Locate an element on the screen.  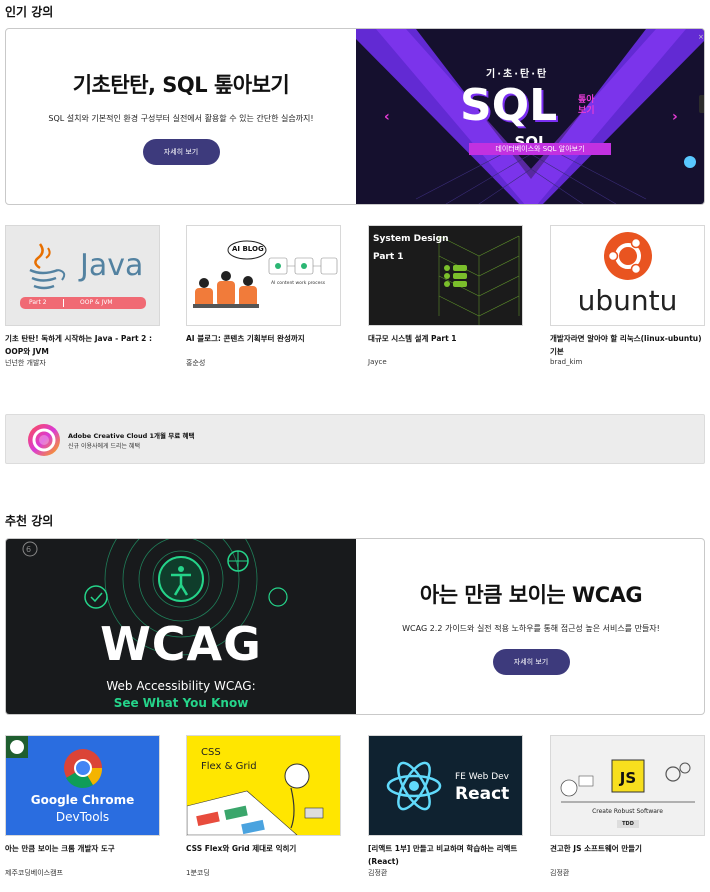
promo-title: Adobe Creative Cloud 1개월 무료 혜택 is located at coordinates (131, 436).